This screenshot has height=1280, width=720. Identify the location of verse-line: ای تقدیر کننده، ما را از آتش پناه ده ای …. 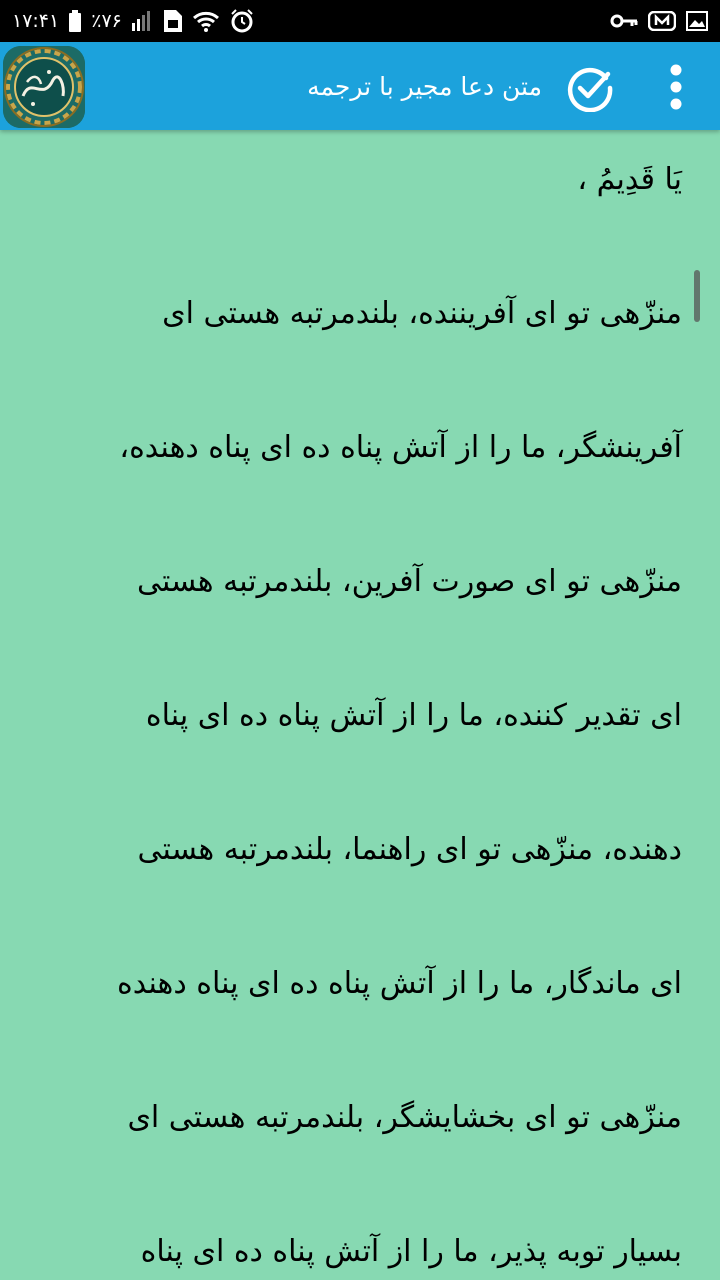
(413, 715).